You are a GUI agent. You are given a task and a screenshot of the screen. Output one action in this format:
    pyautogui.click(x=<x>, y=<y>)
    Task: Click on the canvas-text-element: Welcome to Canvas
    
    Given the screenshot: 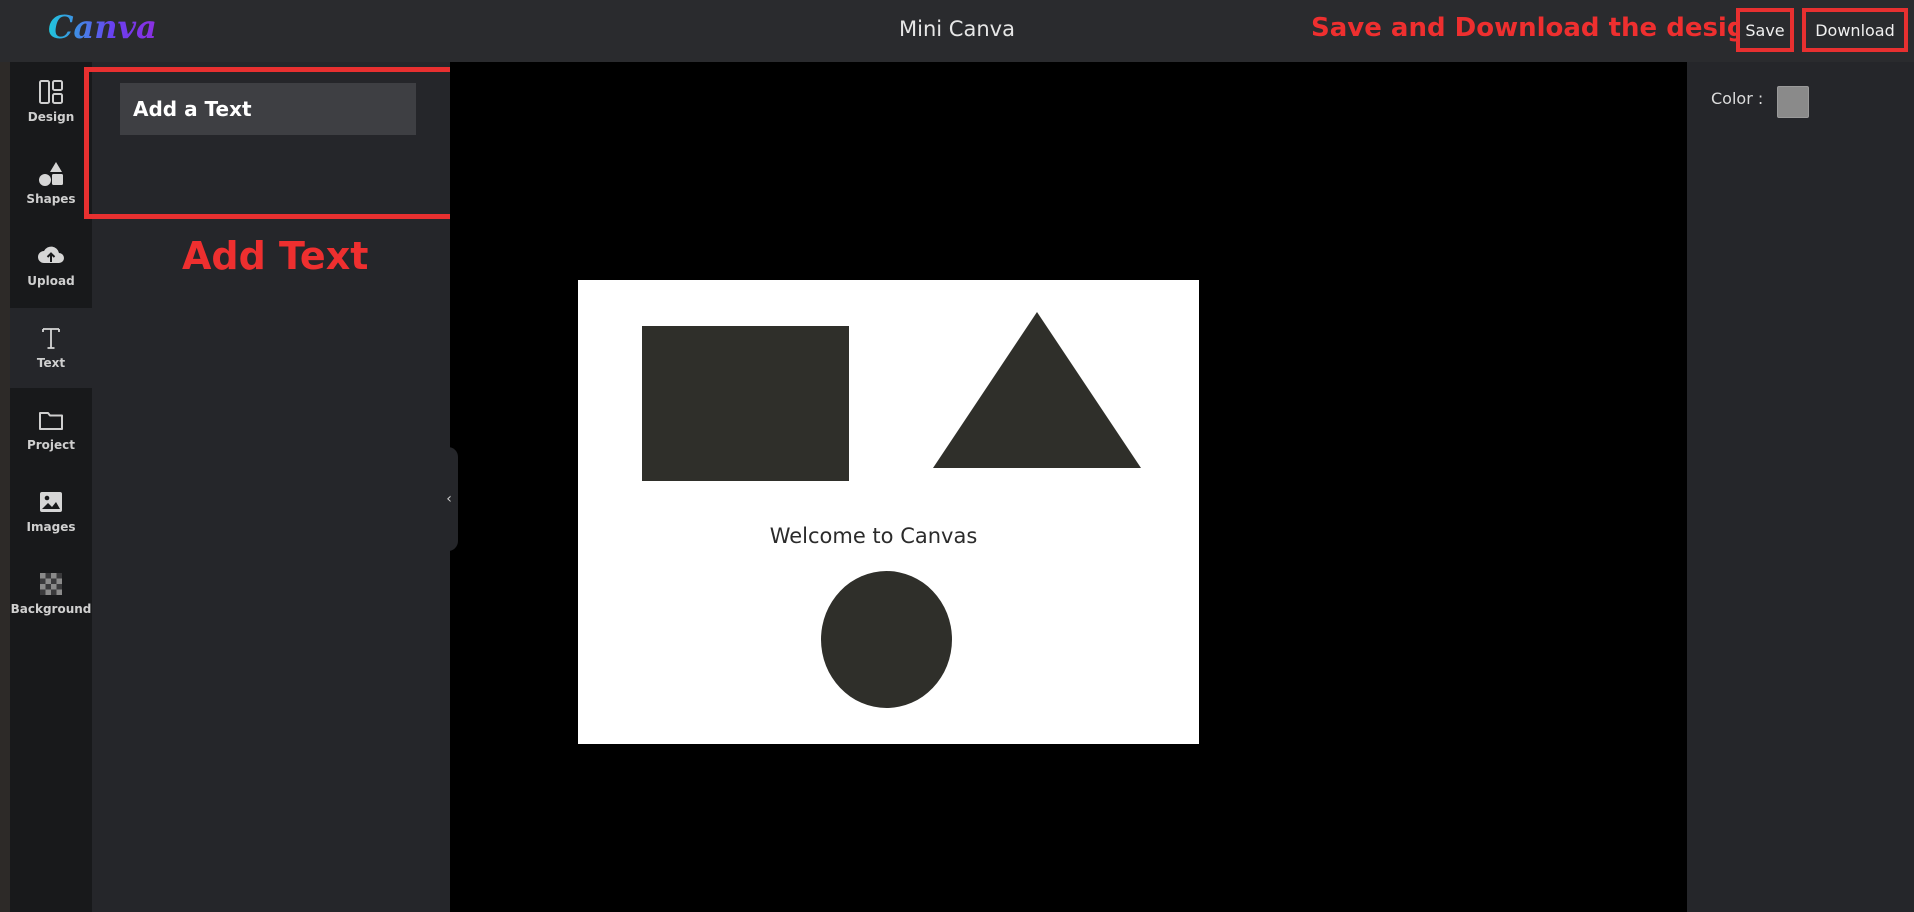 What is the action you would take?
    pyautogui.click(x=873, y=536)
    